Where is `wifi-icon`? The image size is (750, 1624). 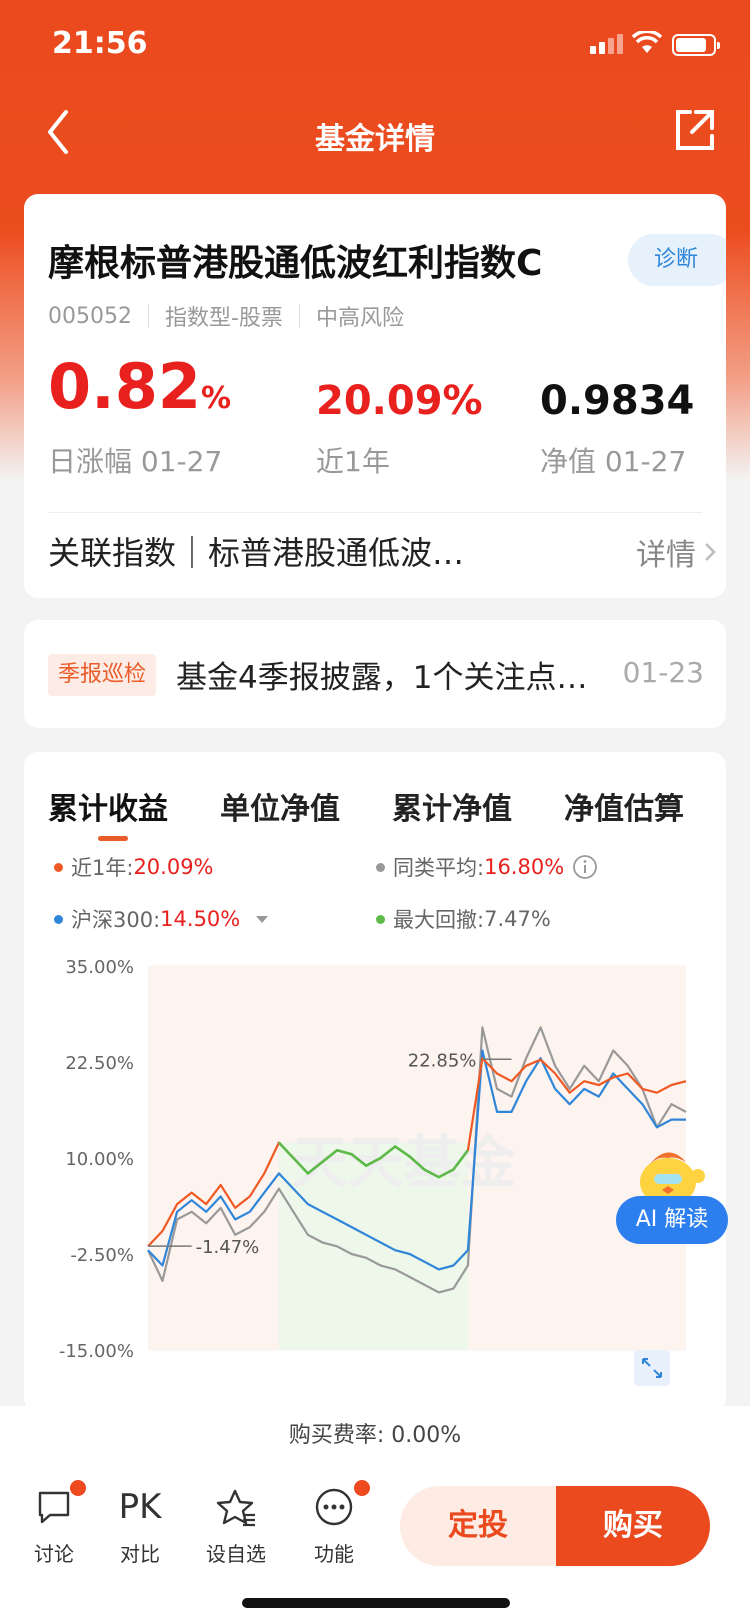 wifi-icon is located at coordinates (647, 42).